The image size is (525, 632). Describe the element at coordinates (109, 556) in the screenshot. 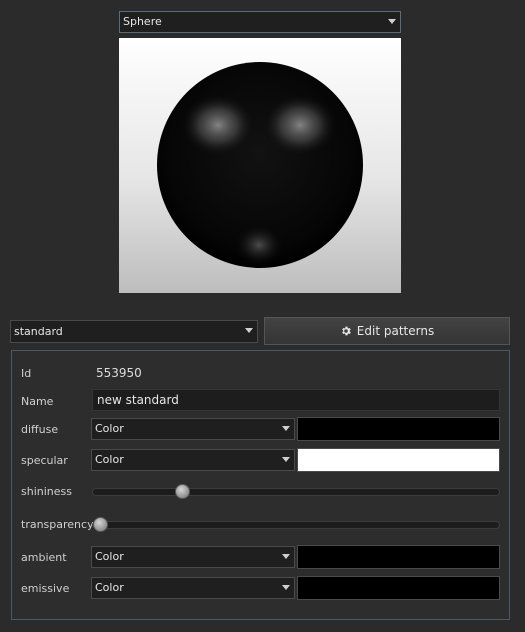

I see `ambient-mode-value: Color` at that location.